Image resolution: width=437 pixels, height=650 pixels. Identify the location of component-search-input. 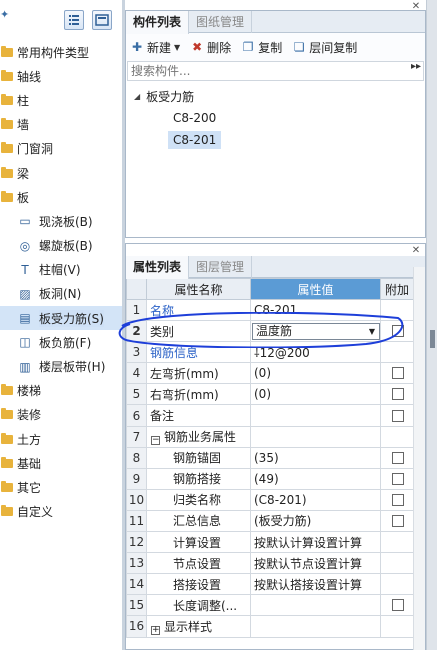
(275, 71).